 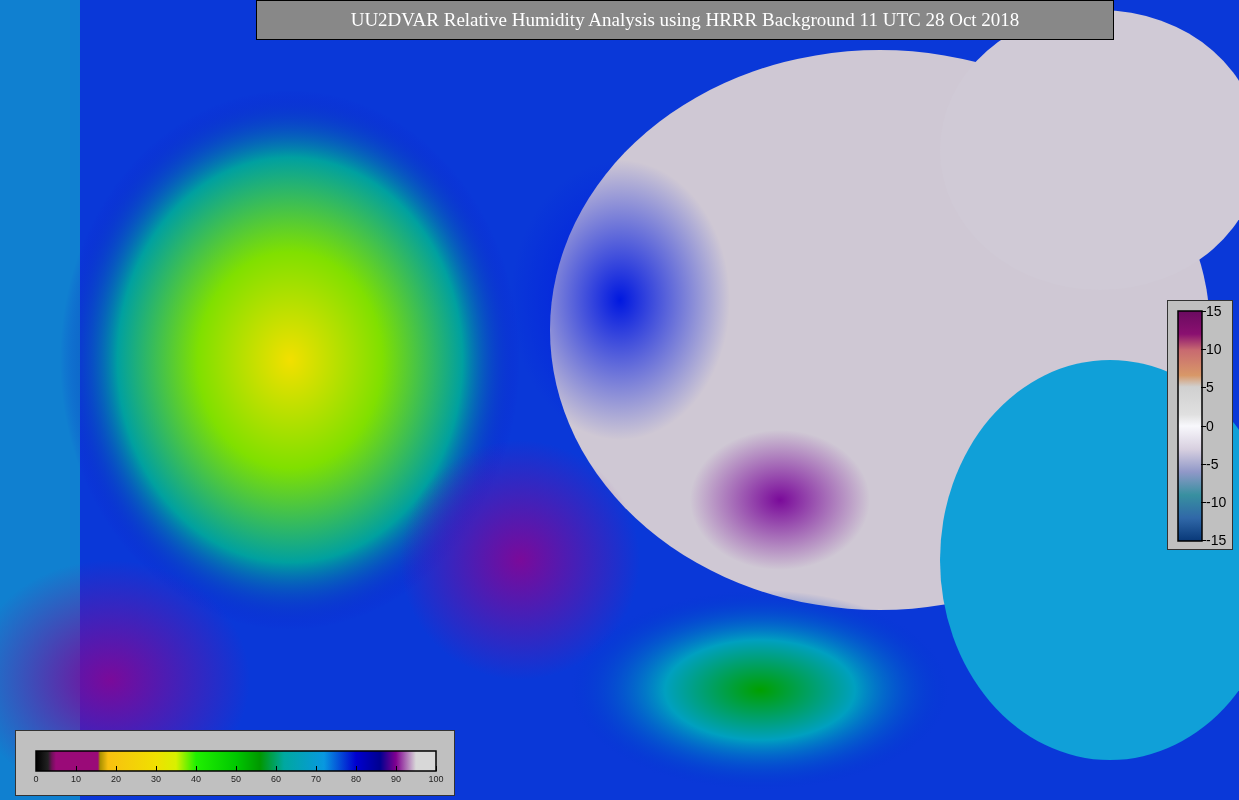 What do you see at coordinates (196, 779) in the screenshot?
I see `scale-label: 40` at bounding box center [196, 779].